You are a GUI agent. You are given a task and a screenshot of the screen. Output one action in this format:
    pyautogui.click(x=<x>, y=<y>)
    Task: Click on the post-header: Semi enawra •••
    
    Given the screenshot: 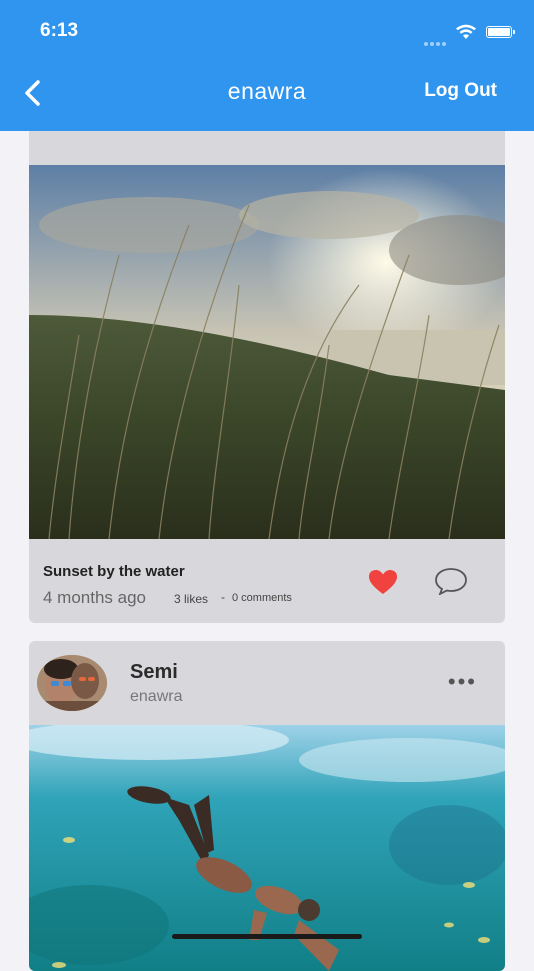 What is the action you would take?
    pyautogui.click(x=267, y=683)
    